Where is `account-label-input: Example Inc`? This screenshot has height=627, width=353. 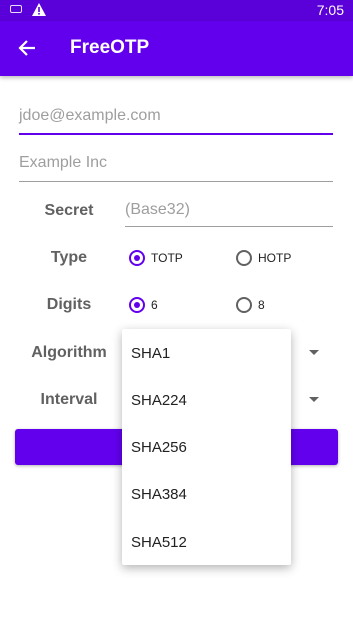 account-label-input: Example Inc is located at coordinates (176, 166).